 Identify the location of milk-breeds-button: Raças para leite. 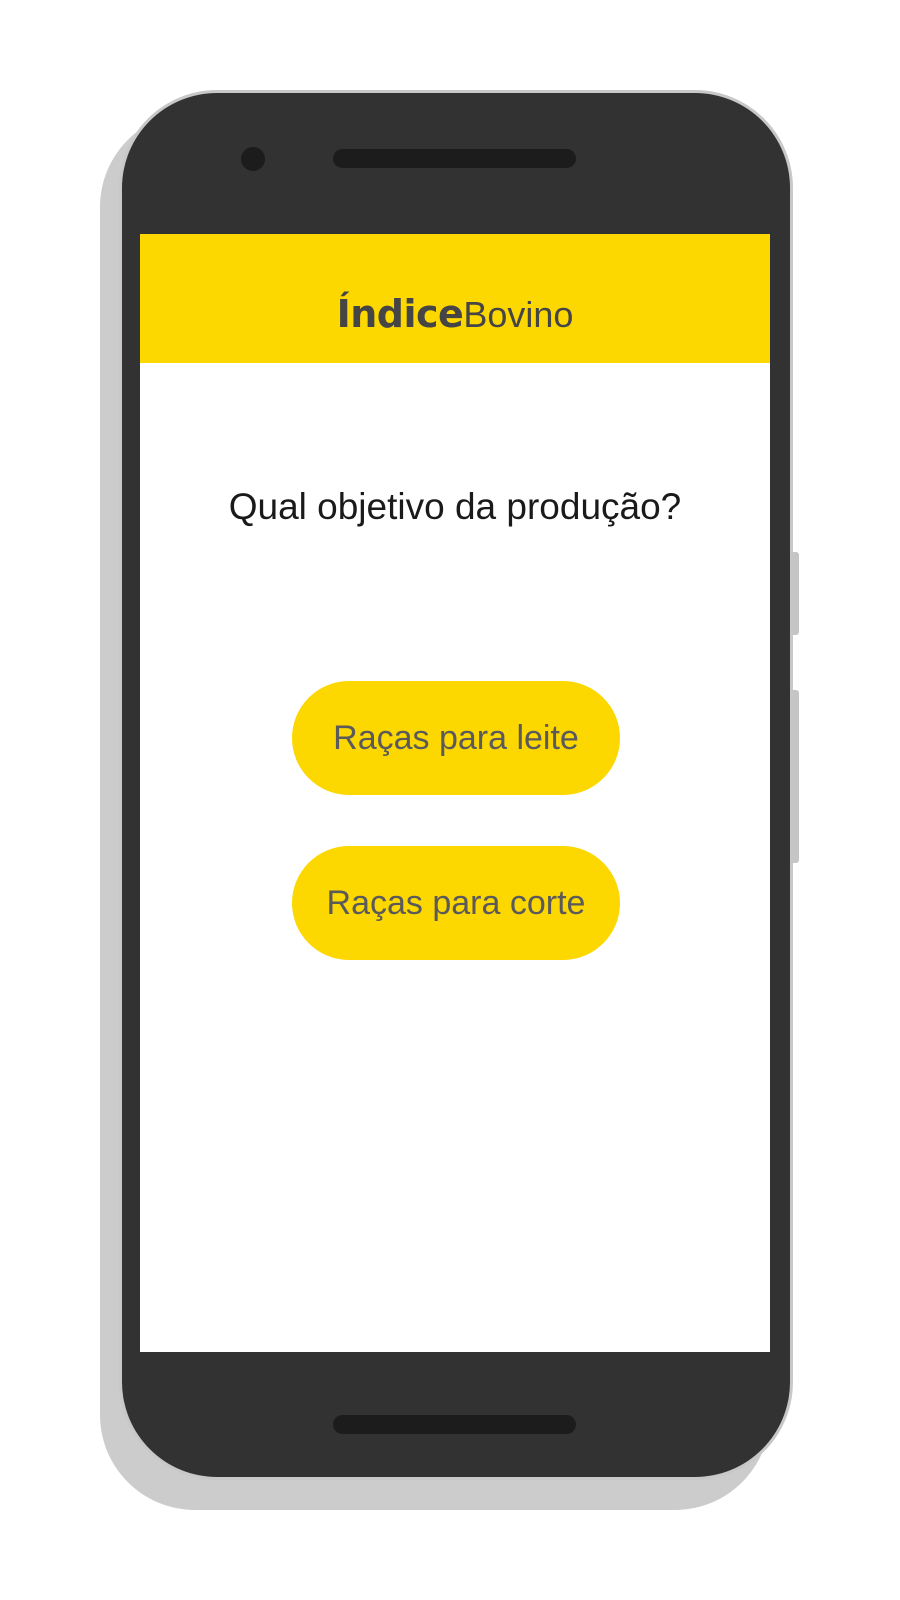
(456, 738).